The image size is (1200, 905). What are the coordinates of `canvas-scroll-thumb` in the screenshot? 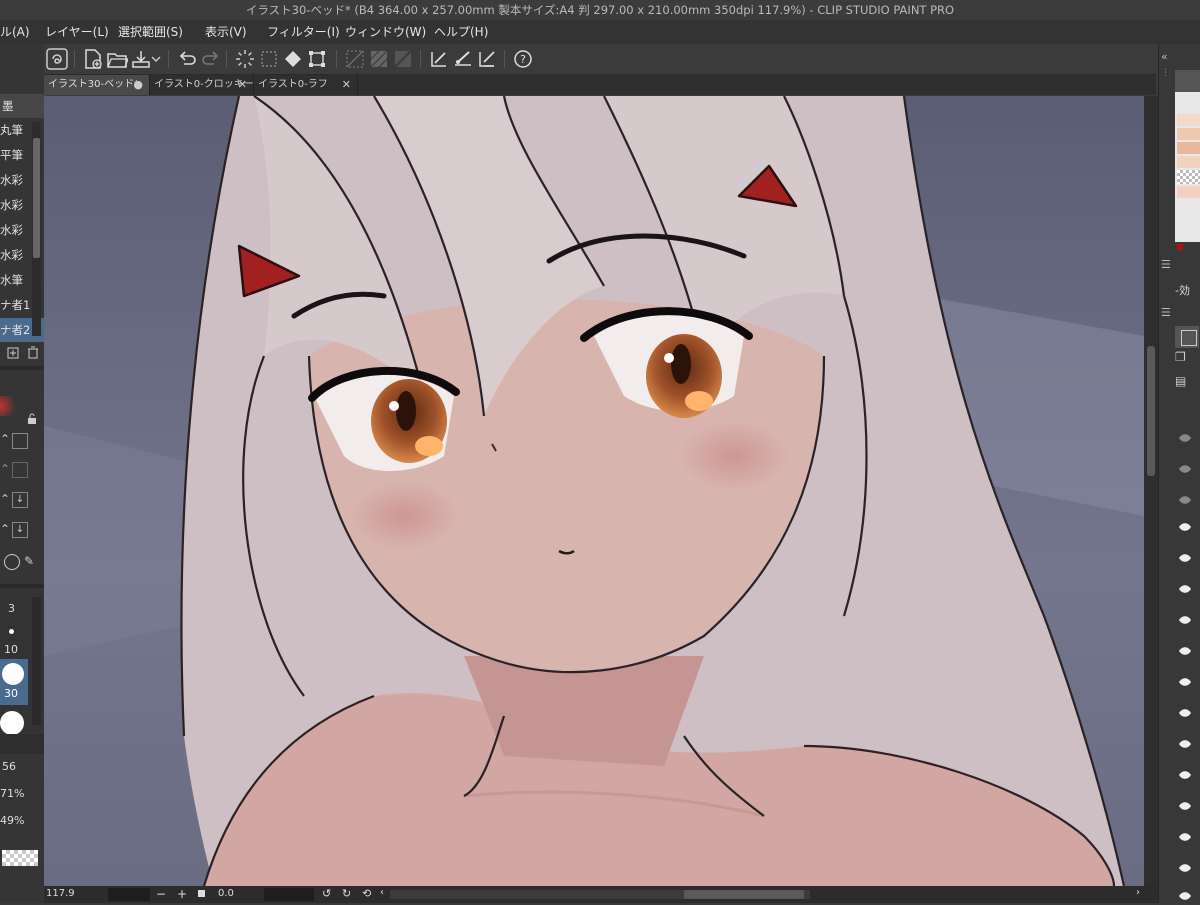 It's located at (1151, 411).